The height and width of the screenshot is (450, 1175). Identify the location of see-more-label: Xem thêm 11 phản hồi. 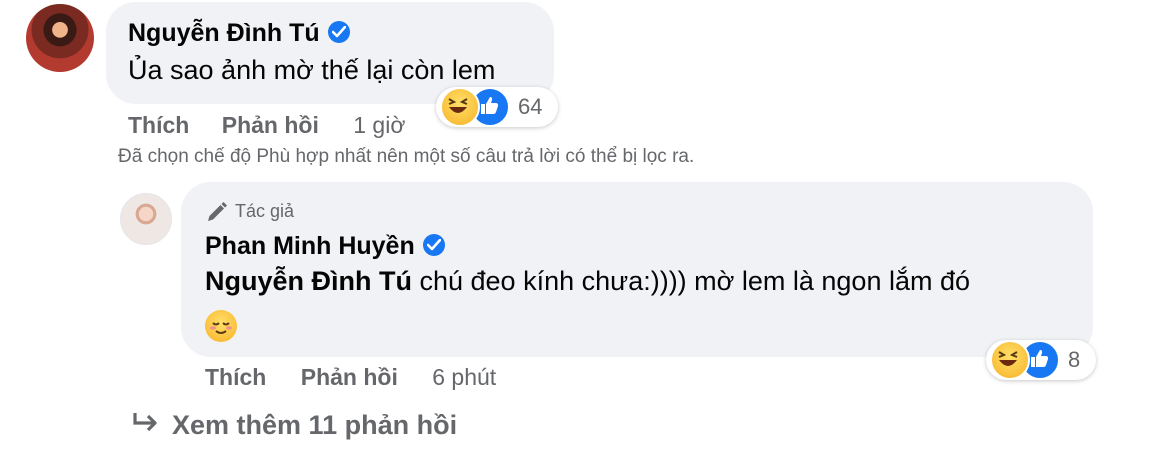
(314, 425).